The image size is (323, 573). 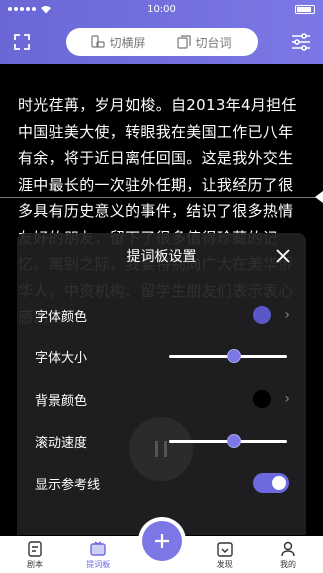 What do you see at coordinates (46, 9) in the screenshot?
I see `wifi-icon` at bounding box center [46, 9].